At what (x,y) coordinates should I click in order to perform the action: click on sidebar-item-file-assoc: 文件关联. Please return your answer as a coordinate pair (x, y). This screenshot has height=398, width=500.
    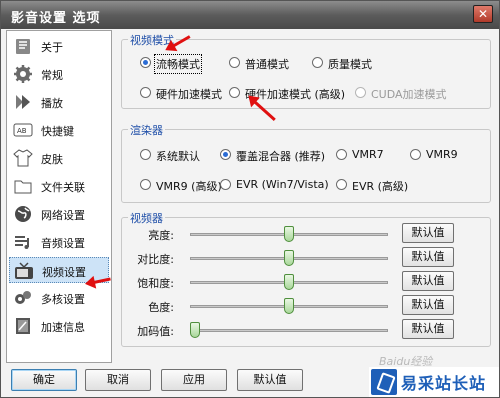
    Looking at the image, I should click on (59, 186).